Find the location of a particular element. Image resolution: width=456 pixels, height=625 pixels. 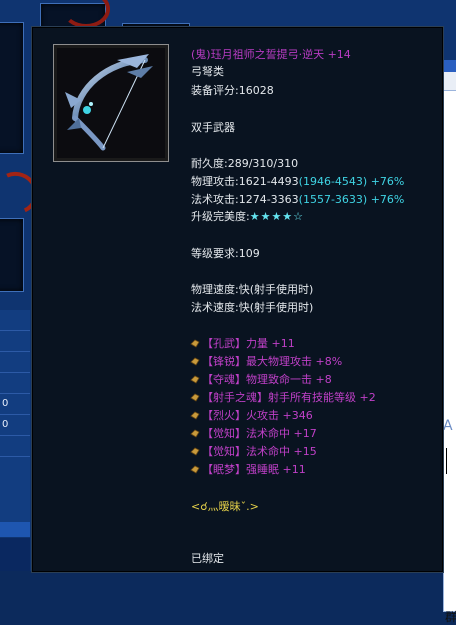

gem-attribute-text: 【射手之魂】射手所有技能等级 +2 is located at coordinates (289, 397).